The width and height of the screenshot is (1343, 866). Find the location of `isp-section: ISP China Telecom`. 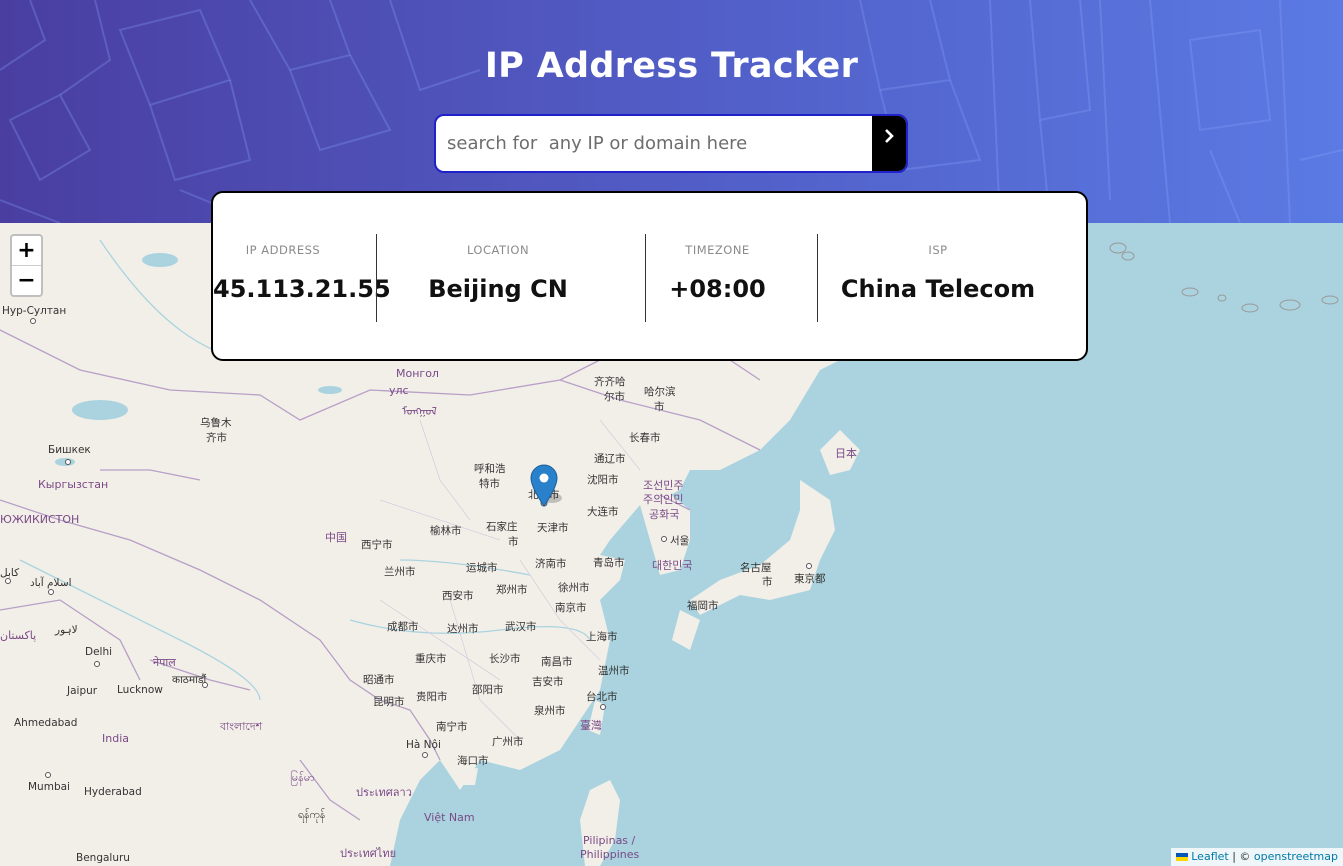

isp-section: ISP China Telecom is located at coordinates (938, 277).